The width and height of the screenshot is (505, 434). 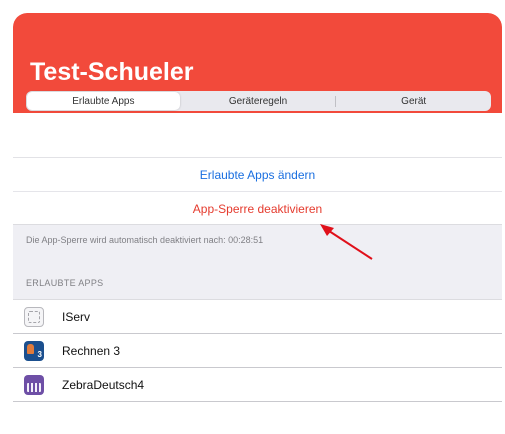 I want to click on segmented-control: Erlaubte Apps Geräteregeln Gerät, so click(x=258, y=101).